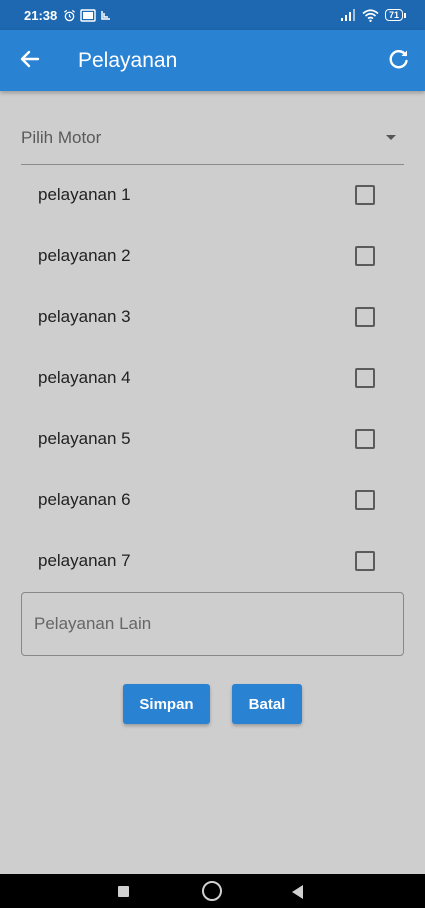 The image size is (425, 908). What do you see at coordinates (391, 137) in the screenshot?
I see `dropdown-arrow-icon` at bounding box center [391, 137].